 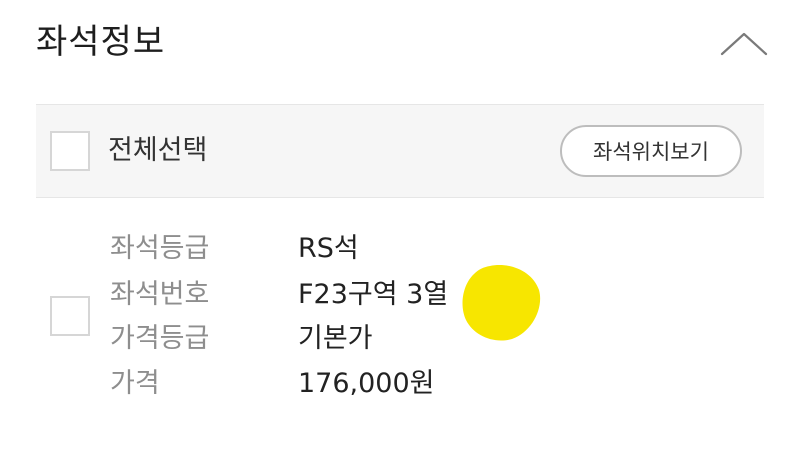 I want to click on chevron-up-icon, so click(x=744, y=44).